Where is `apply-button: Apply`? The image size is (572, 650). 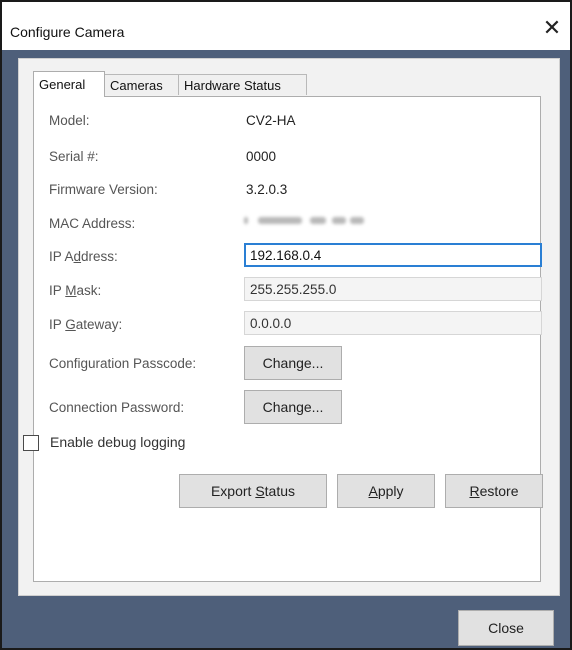 apply-button: Apply is located at coordinates (386, 491).